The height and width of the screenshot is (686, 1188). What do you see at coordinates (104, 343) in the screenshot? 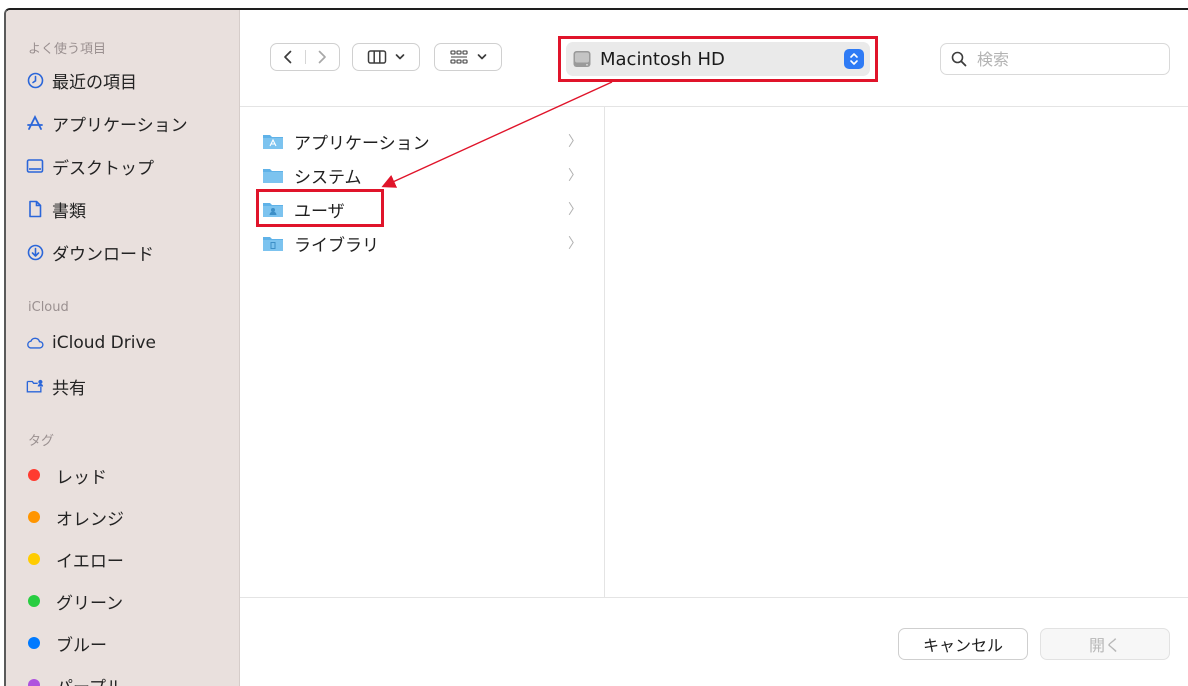
I see `sidebar-item-label: iCloud Drive` at bounding box center [104, 343].